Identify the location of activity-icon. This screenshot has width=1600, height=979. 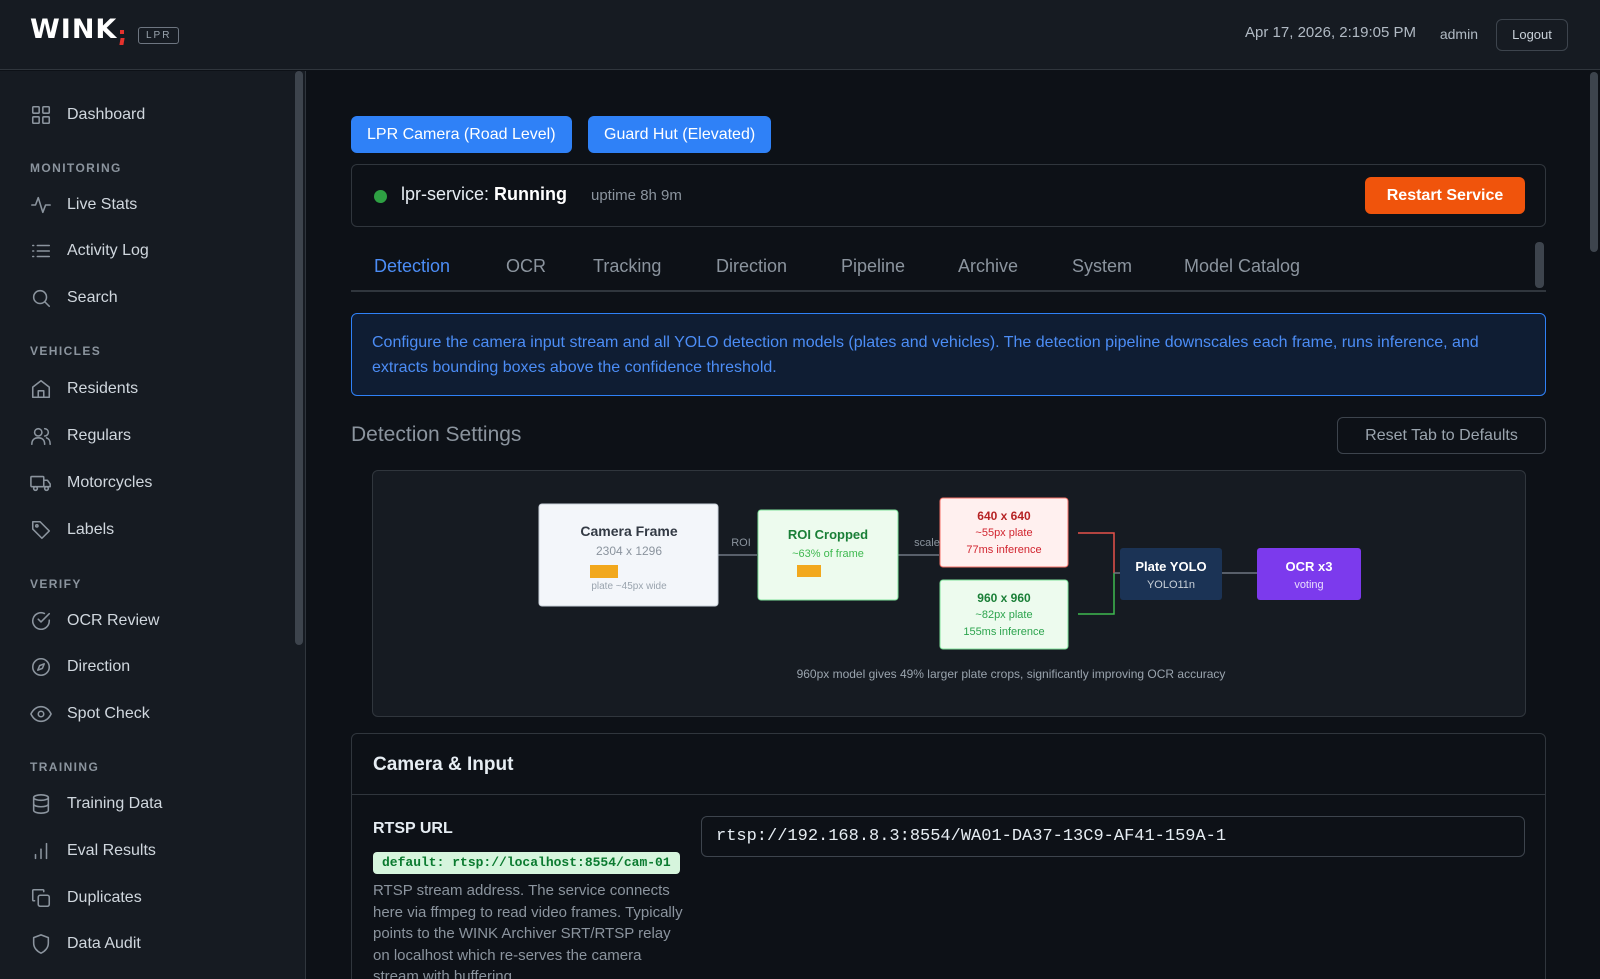
(41, 205).